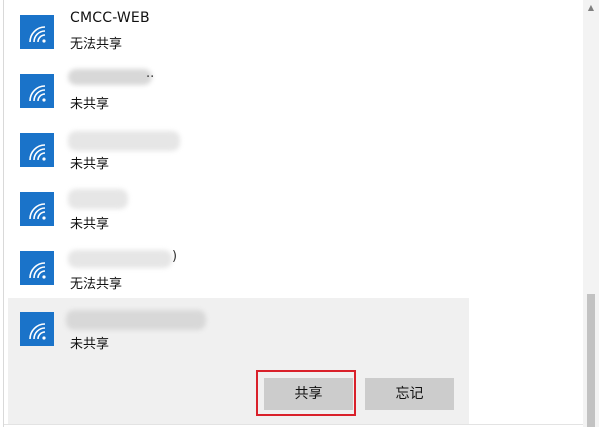 This screenshot has height=427, width=599. Describe the element at coordinates (238, 90) in the screenshot. I see `network-item: .. 未共享` at that location.